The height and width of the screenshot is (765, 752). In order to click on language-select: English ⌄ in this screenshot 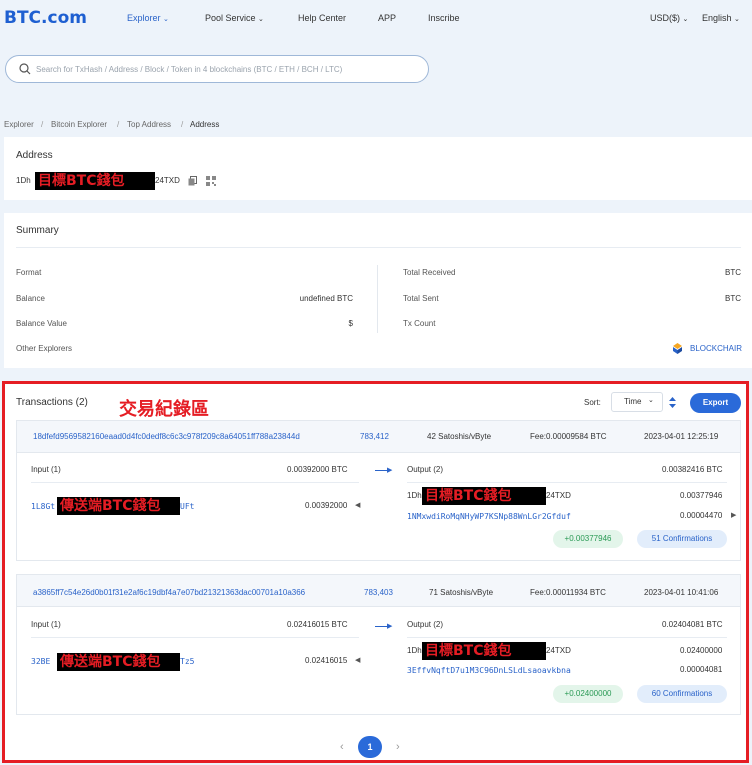, I will do `click(721, 18)`.